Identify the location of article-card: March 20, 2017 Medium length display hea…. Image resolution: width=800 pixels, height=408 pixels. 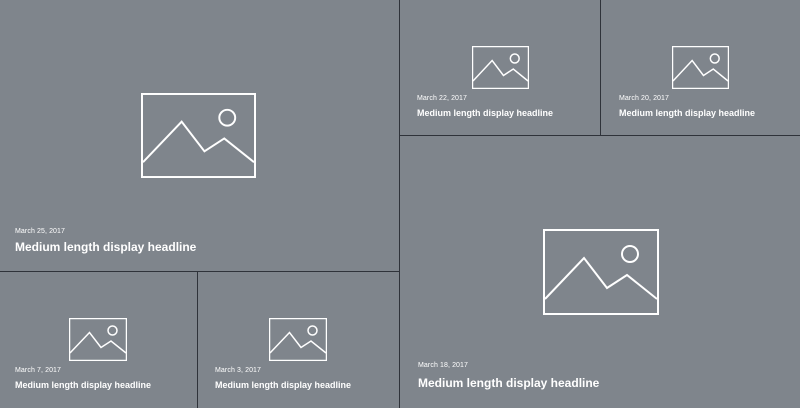
(700, 67).